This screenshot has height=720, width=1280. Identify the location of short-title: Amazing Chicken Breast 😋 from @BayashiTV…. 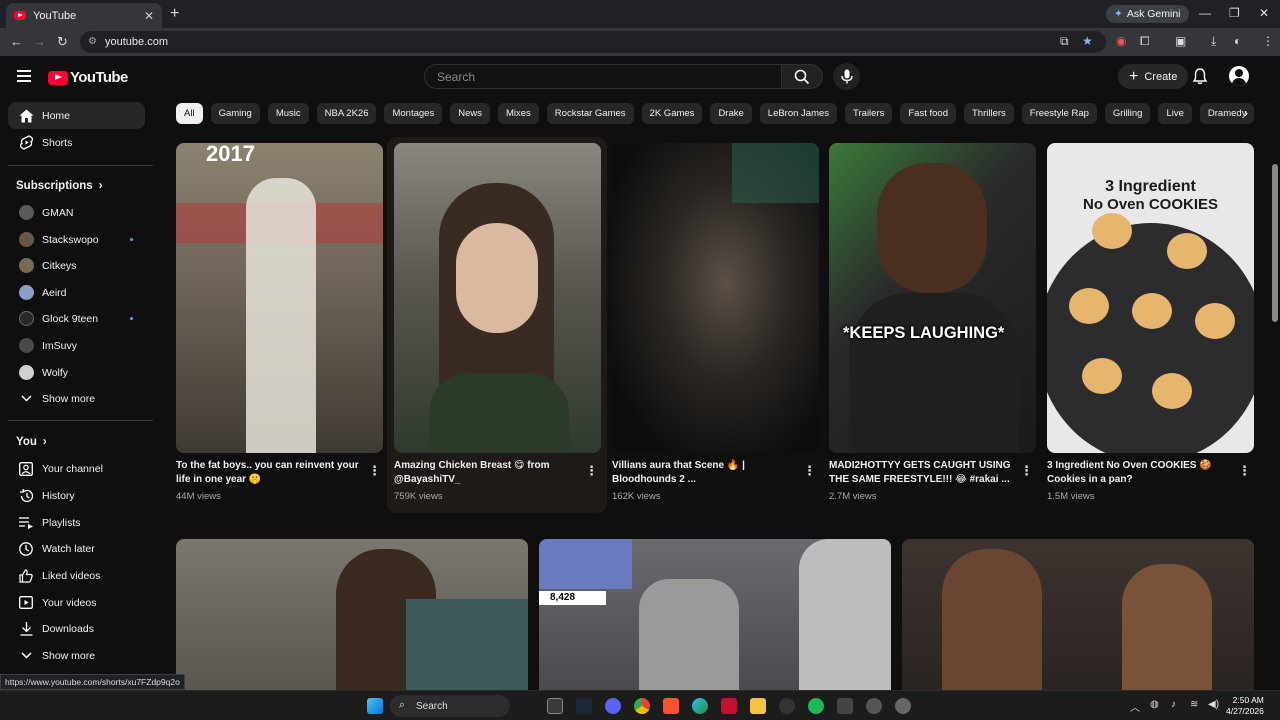
(489, 473).